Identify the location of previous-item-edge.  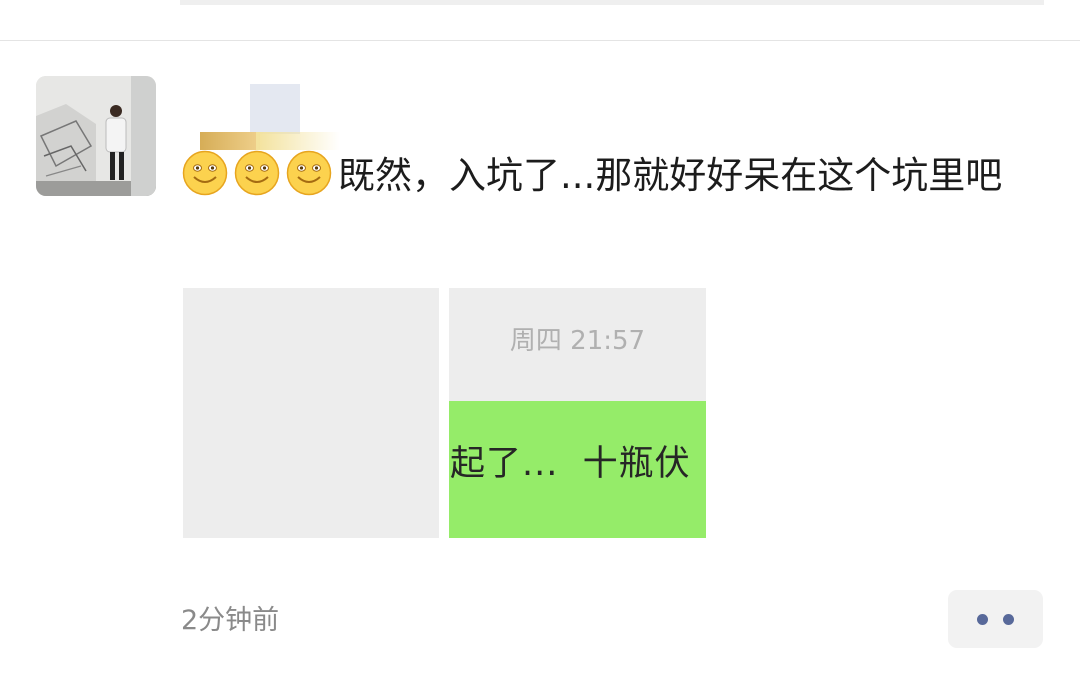
(612, 2).